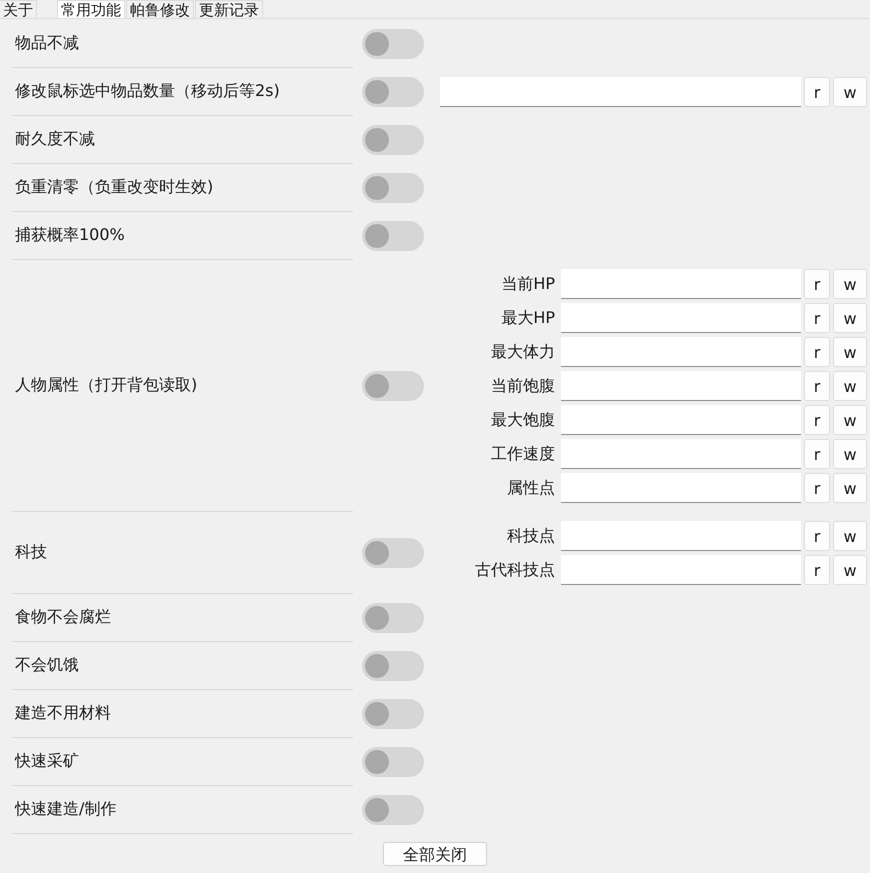 The height and width of the screenshot is (873, 870). What do you see at coordinates (523, 386) in the screenshot?
I see `field-label: 当前饱腹` at bounding box center [523, 386].